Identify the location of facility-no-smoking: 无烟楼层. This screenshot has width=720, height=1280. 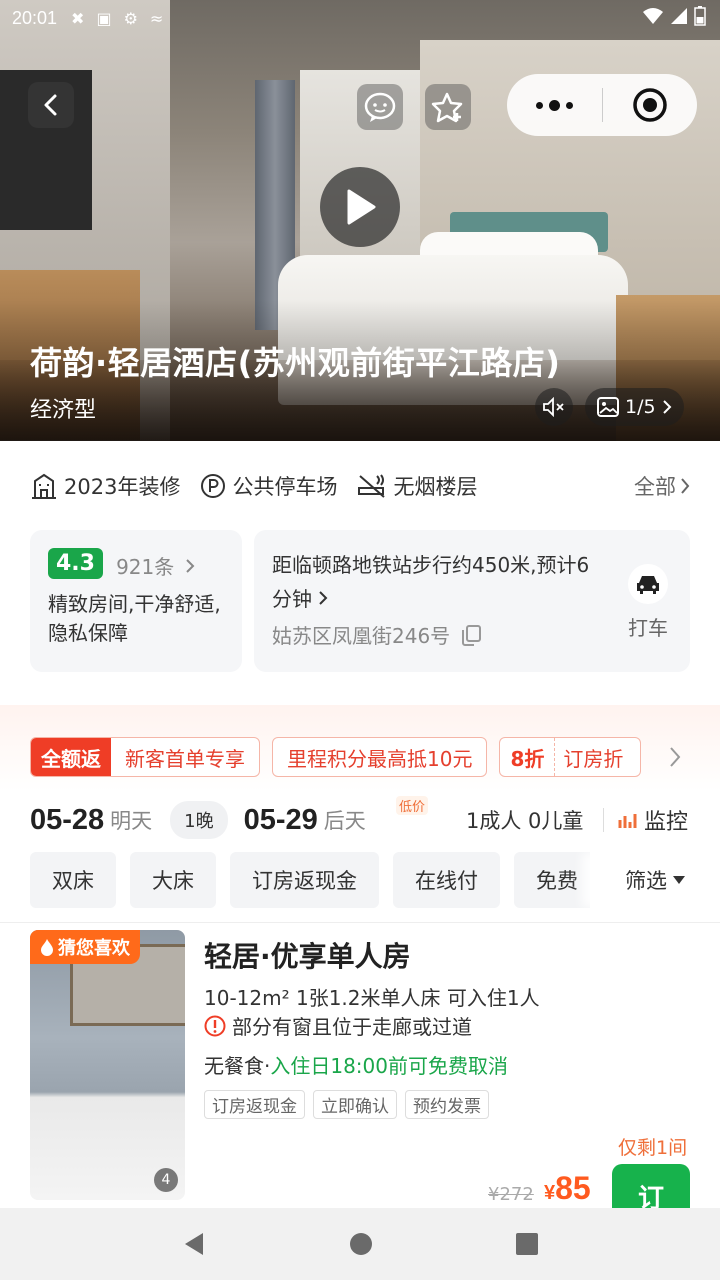
(417, 486).